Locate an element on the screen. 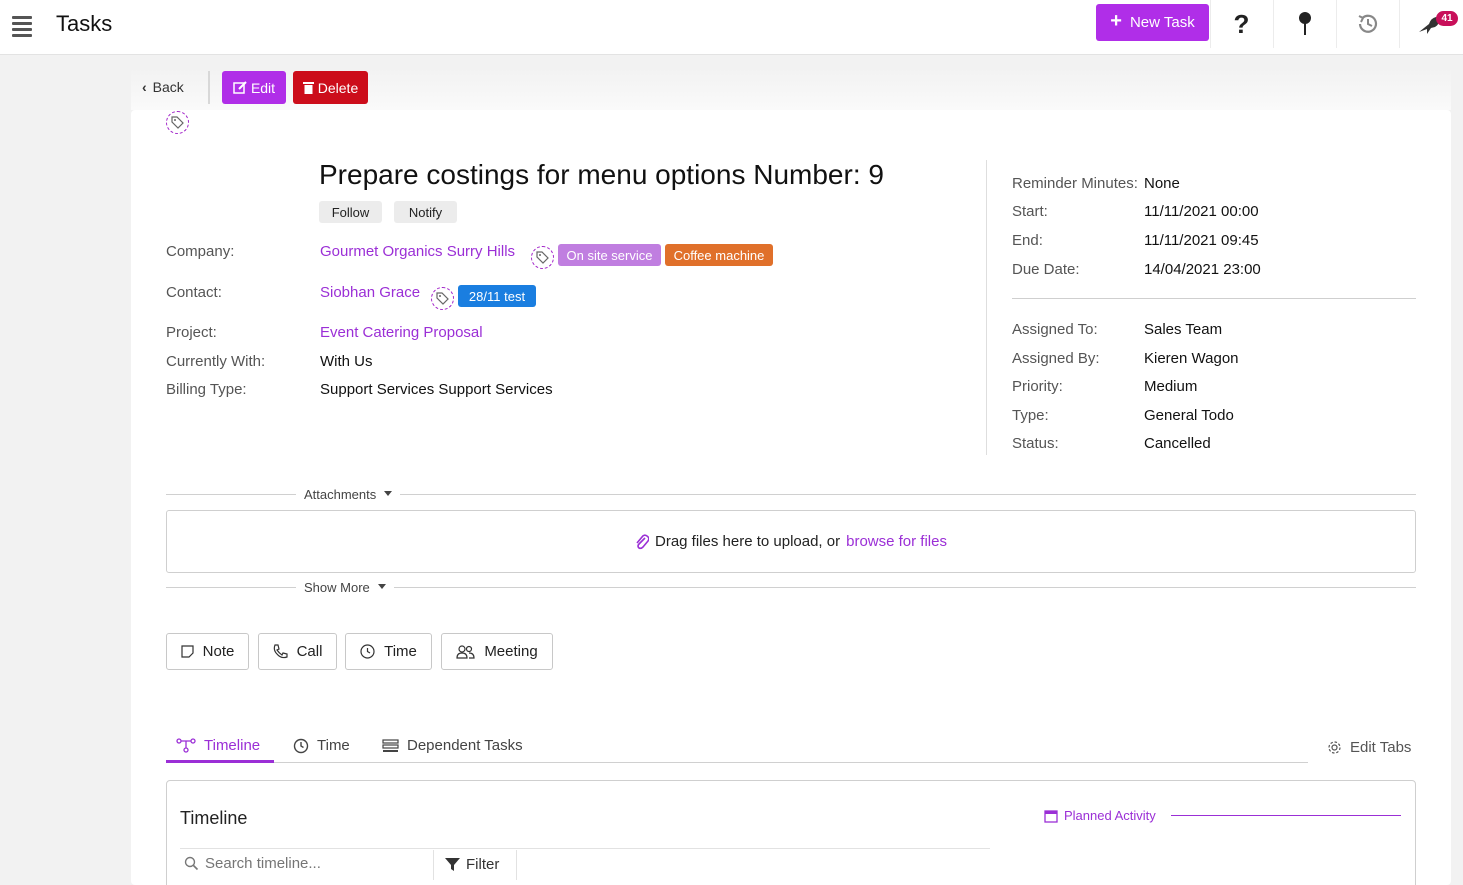 The width and height of the screenshot is (1463, 885). billing-type-value: Support Services Support Services is located at coordinates (436, 389).